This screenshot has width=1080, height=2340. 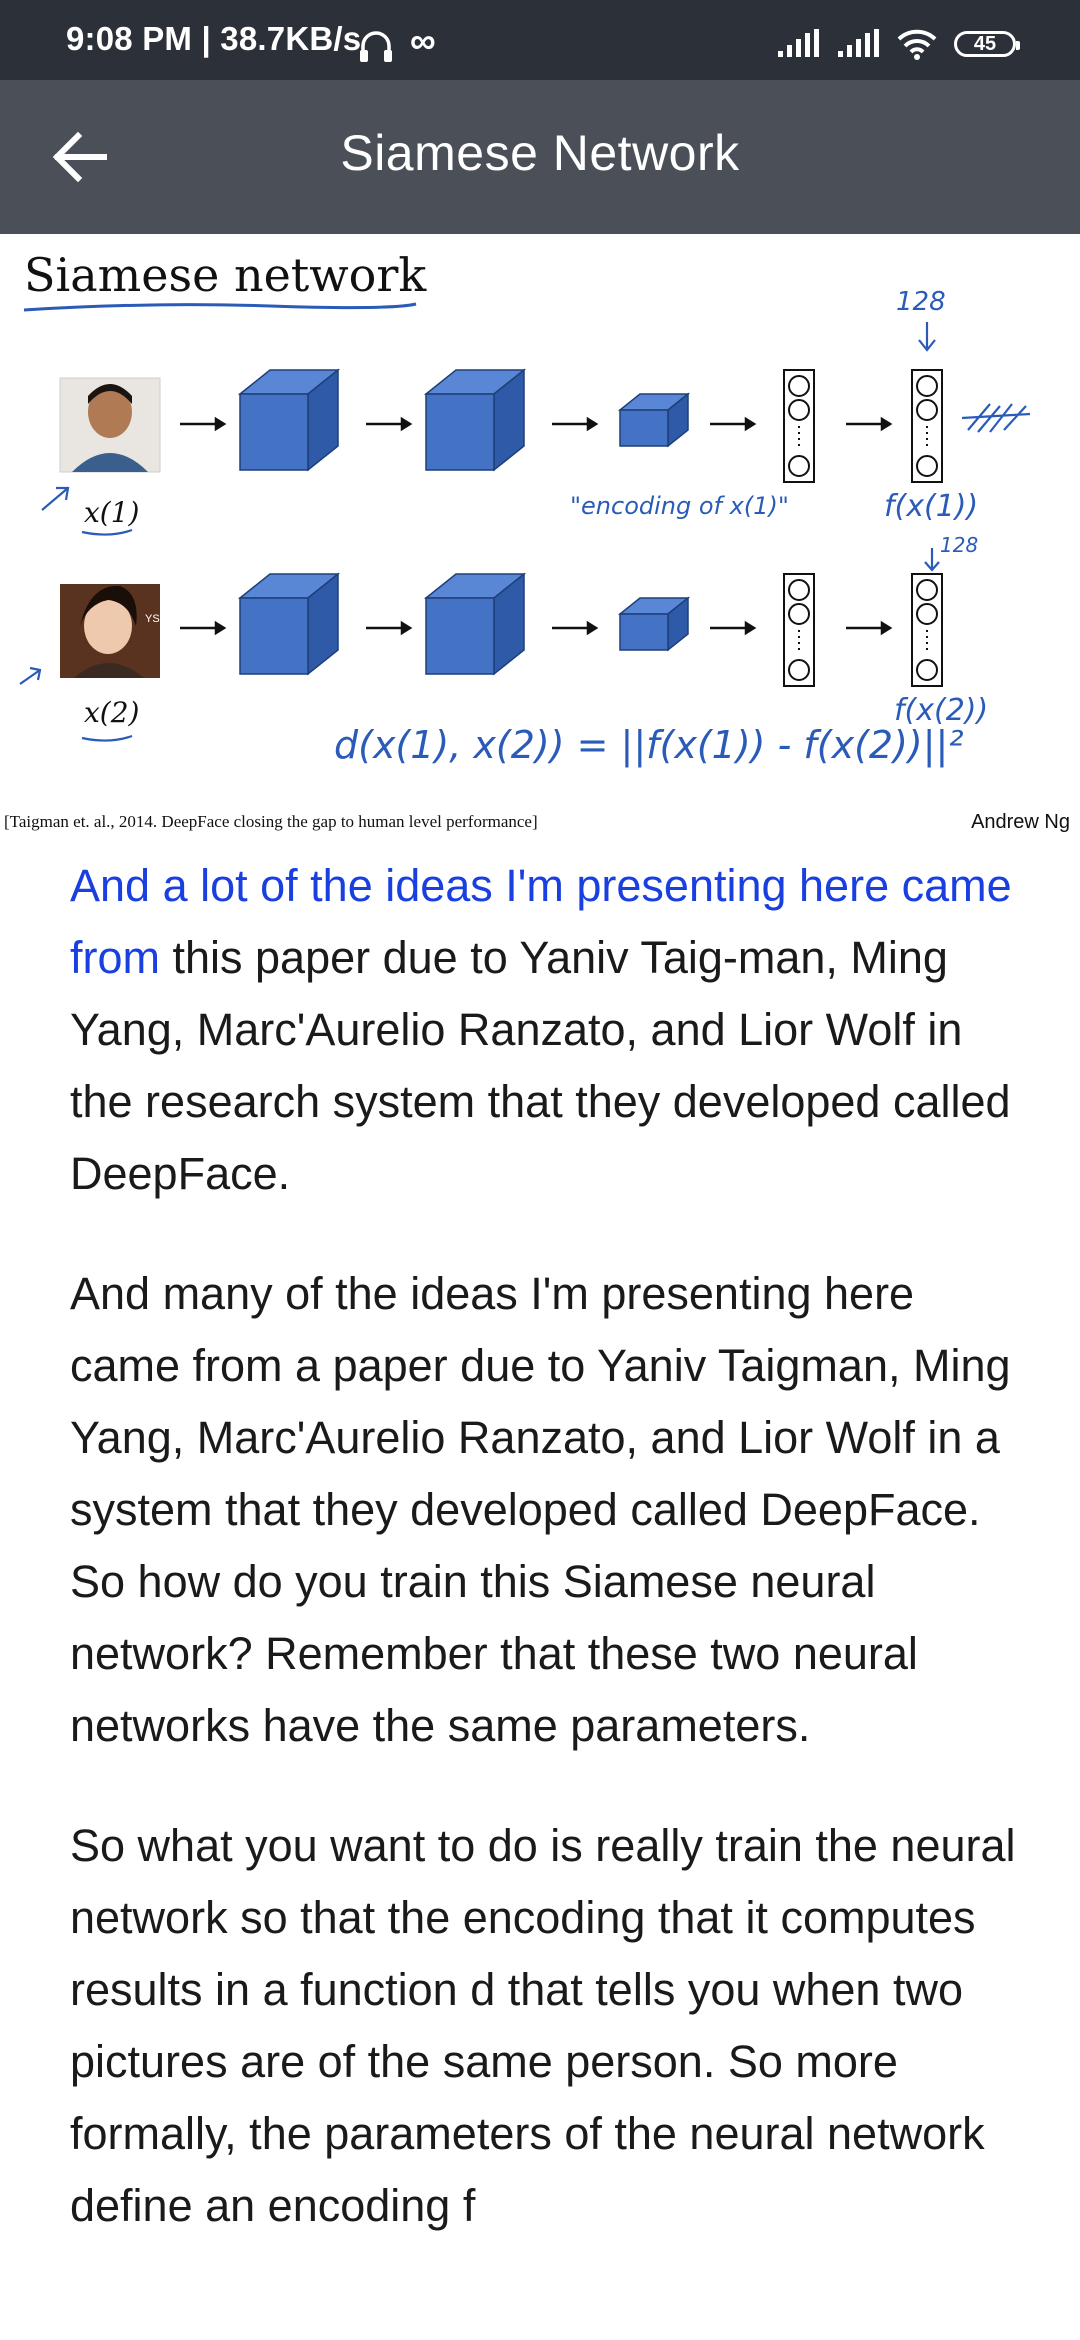 I want to click on battery-icon: 45, so click(x=987, y=44).